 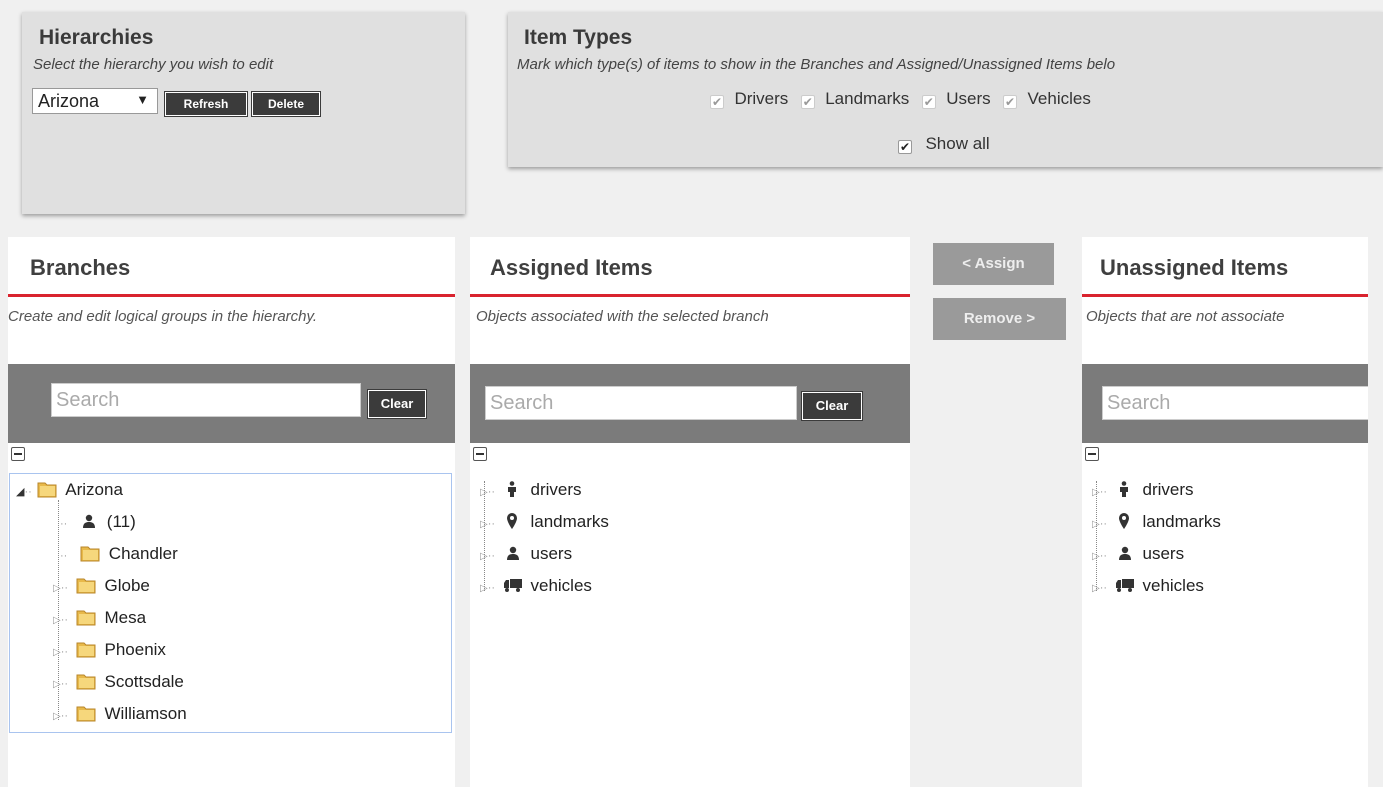 What do you see at coordinates (928, 102) in the screenshot?
I see `users-checkbox: ✔` at bounding box center [928, 102].